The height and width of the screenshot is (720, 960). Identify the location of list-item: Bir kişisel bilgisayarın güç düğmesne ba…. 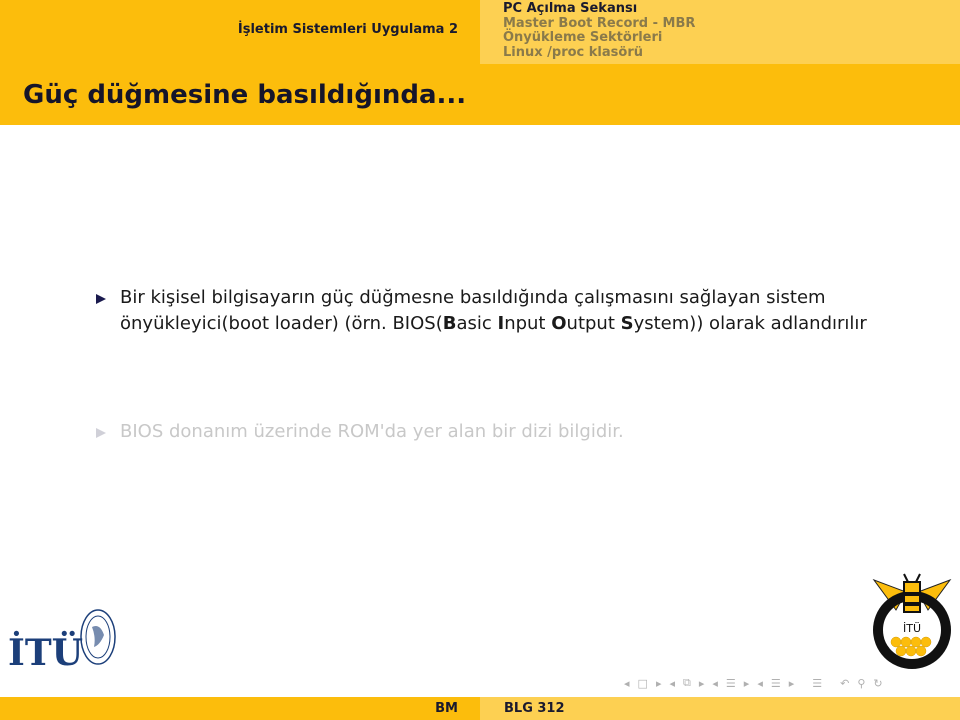
(486, 311).